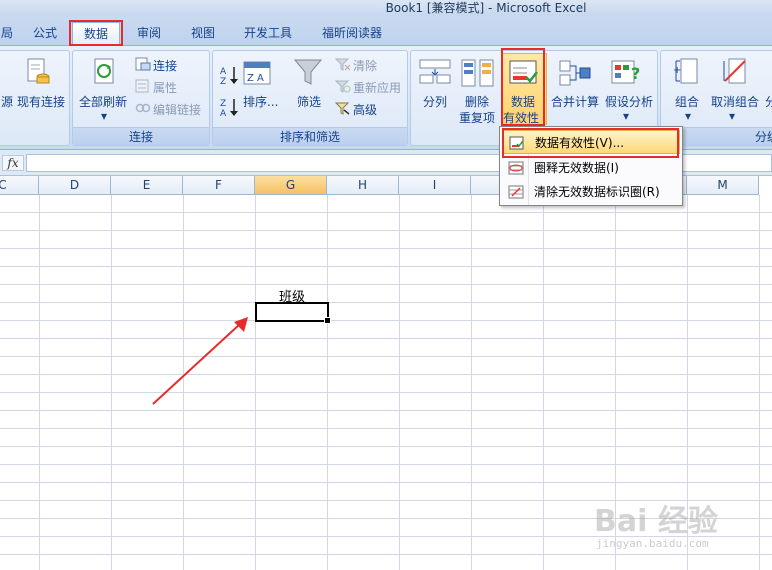  I want to click on edit-links-button: 编辑链接, so click(177, 109).